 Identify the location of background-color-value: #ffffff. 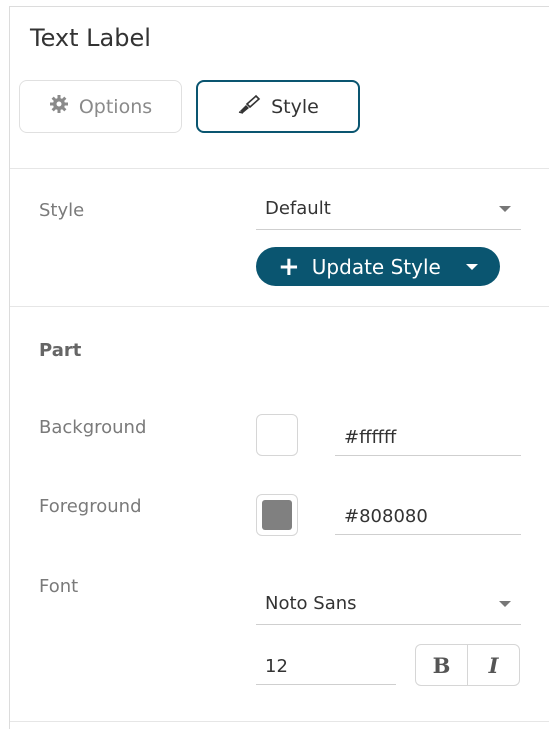
(370, 437).